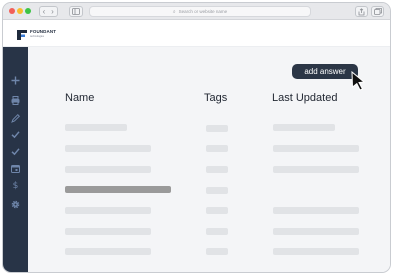 The image size is (393, 275). What do you see at coordinates (118, 189) in the screenshot?
I see `name-placeholder-highlighted` at bounding box center [118, 189].